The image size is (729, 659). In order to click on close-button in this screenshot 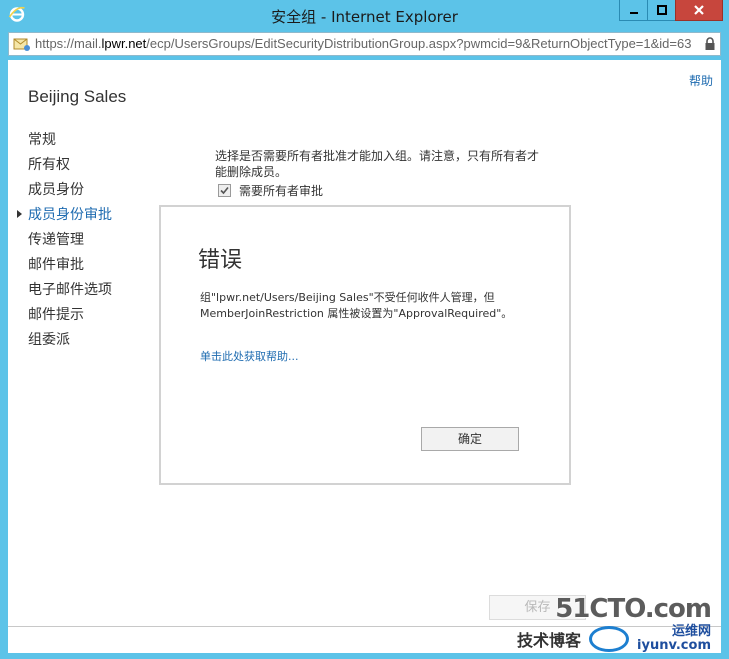, I will do `click(699, 10)`.